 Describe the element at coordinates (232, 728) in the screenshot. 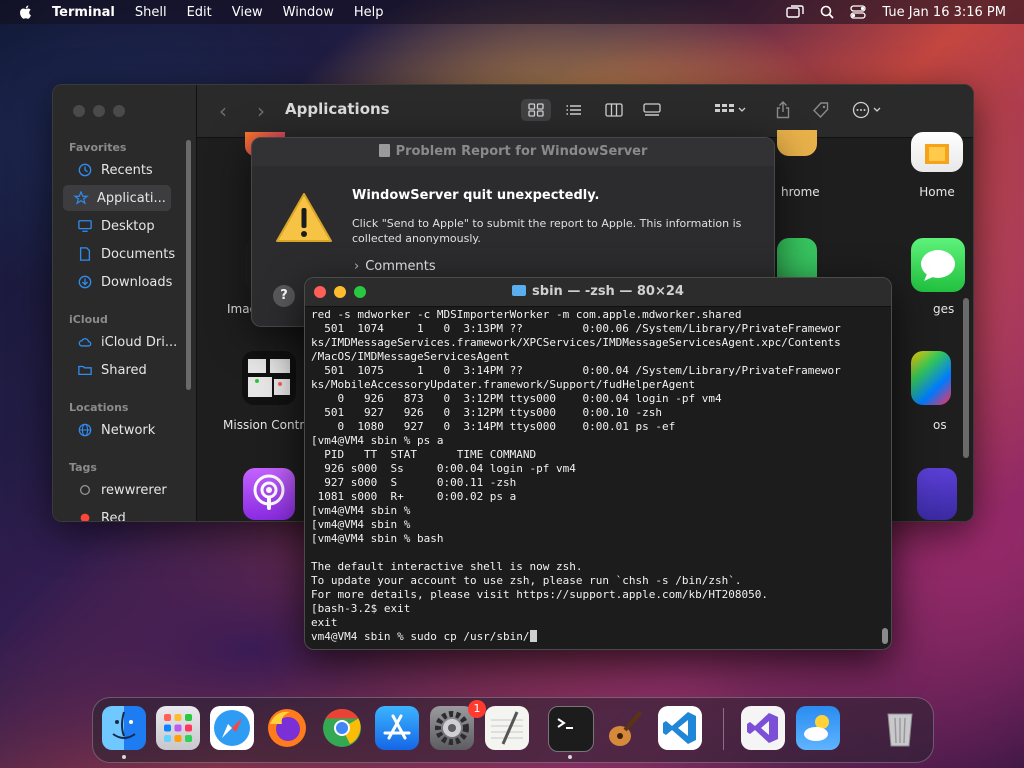

I see `dock-safari` at that location.